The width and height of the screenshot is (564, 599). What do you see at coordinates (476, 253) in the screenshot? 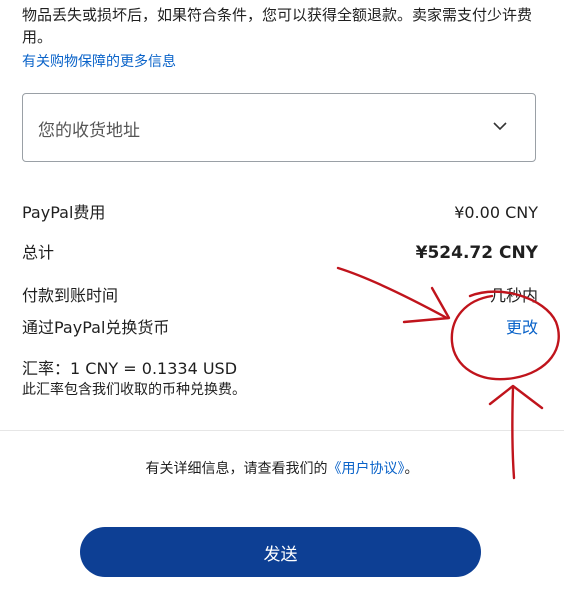
I see `total-value: ¥524.72 CNY` at bounding box center [476, 253].